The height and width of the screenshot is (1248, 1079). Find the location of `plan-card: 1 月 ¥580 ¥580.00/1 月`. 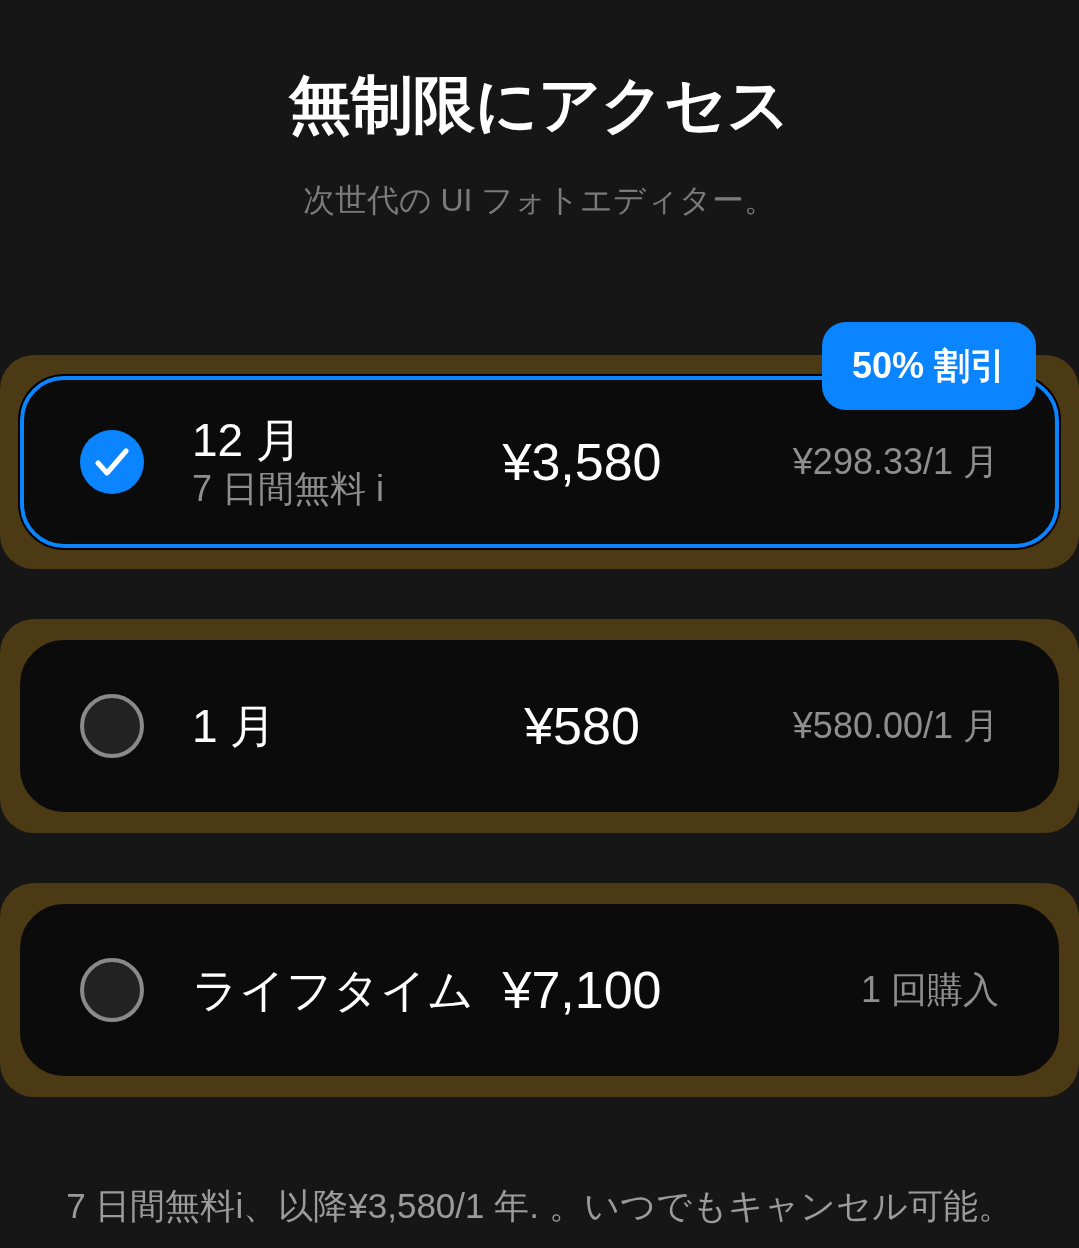

plan-card: 1 月 ¥580 ¥580.00/1 月 is located at coordinates (539, 726).